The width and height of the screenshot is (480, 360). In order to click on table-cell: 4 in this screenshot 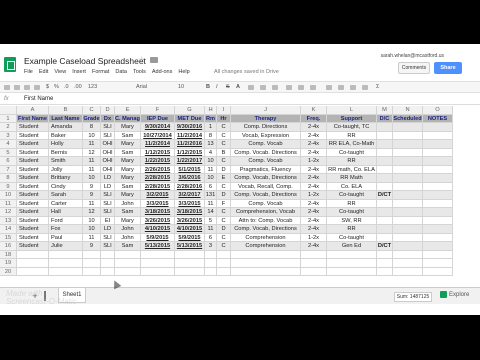, I will do `click(211, 152)`.